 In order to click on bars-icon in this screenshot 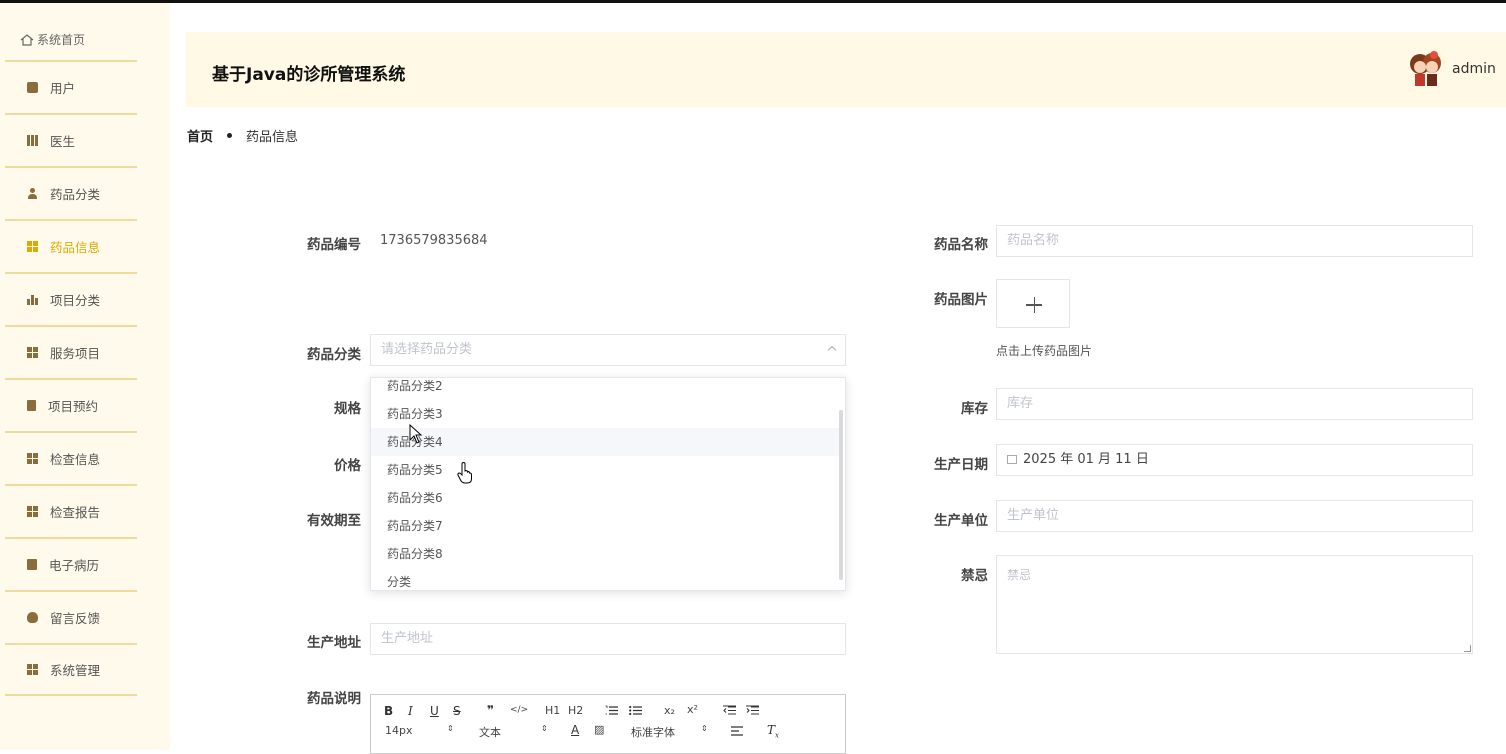, I will do `click(32, 140)`.